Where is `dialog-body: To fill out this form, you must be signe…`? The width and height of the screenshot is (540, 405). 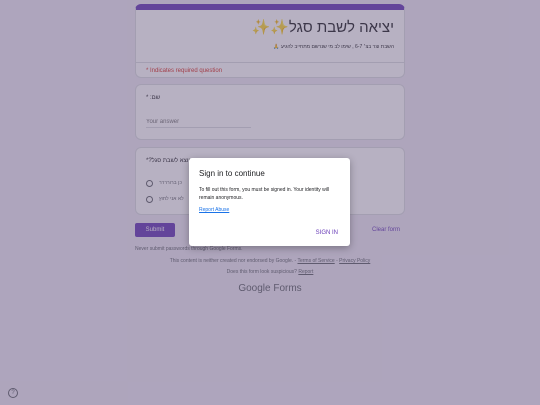 dialog-body: To fill out this form, you must be signe… is located at coordinates (264, 194).